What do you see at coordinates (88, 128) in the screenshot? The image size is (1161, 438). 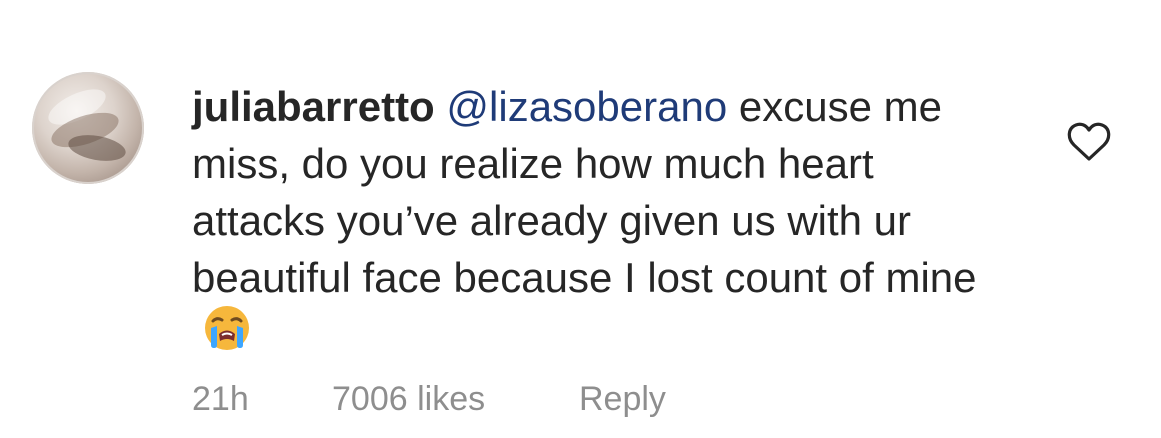 I see `avatar` at bounding box center [88, 128].